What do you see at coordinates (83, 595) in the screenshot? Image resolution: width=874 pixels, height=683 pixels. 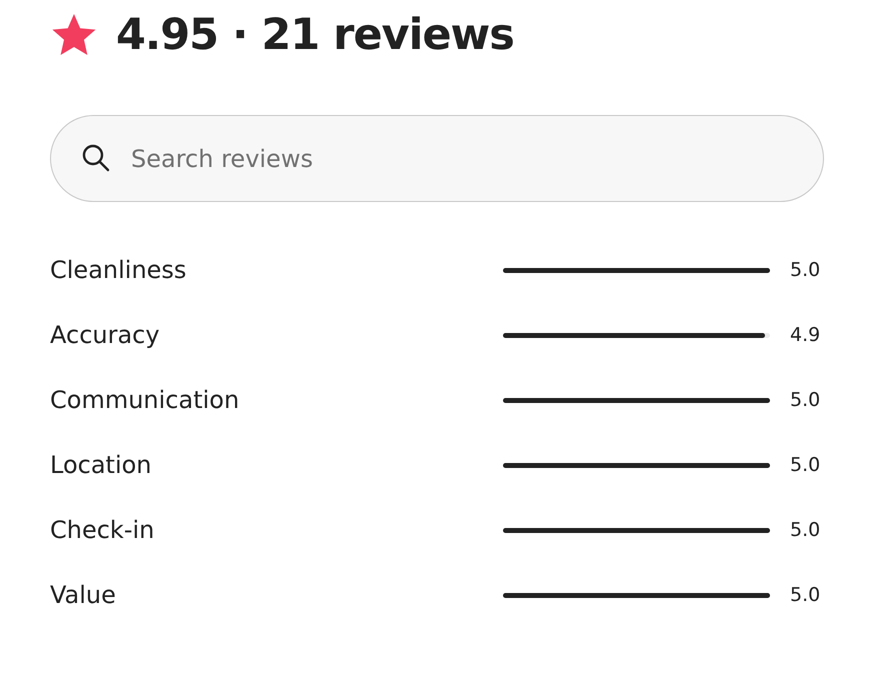 I see `category-label: Value` at bounding box center [83, 595].